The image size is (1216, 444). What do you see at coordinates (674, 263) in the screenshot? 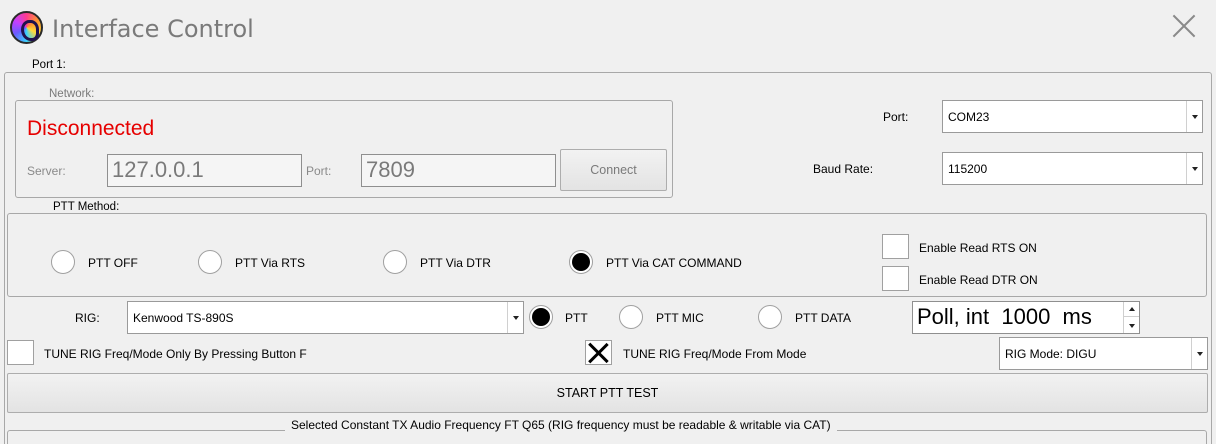
I see `ptt-cat-label: PTT Via CAT COMMAND` at bounding box center [674, 263].